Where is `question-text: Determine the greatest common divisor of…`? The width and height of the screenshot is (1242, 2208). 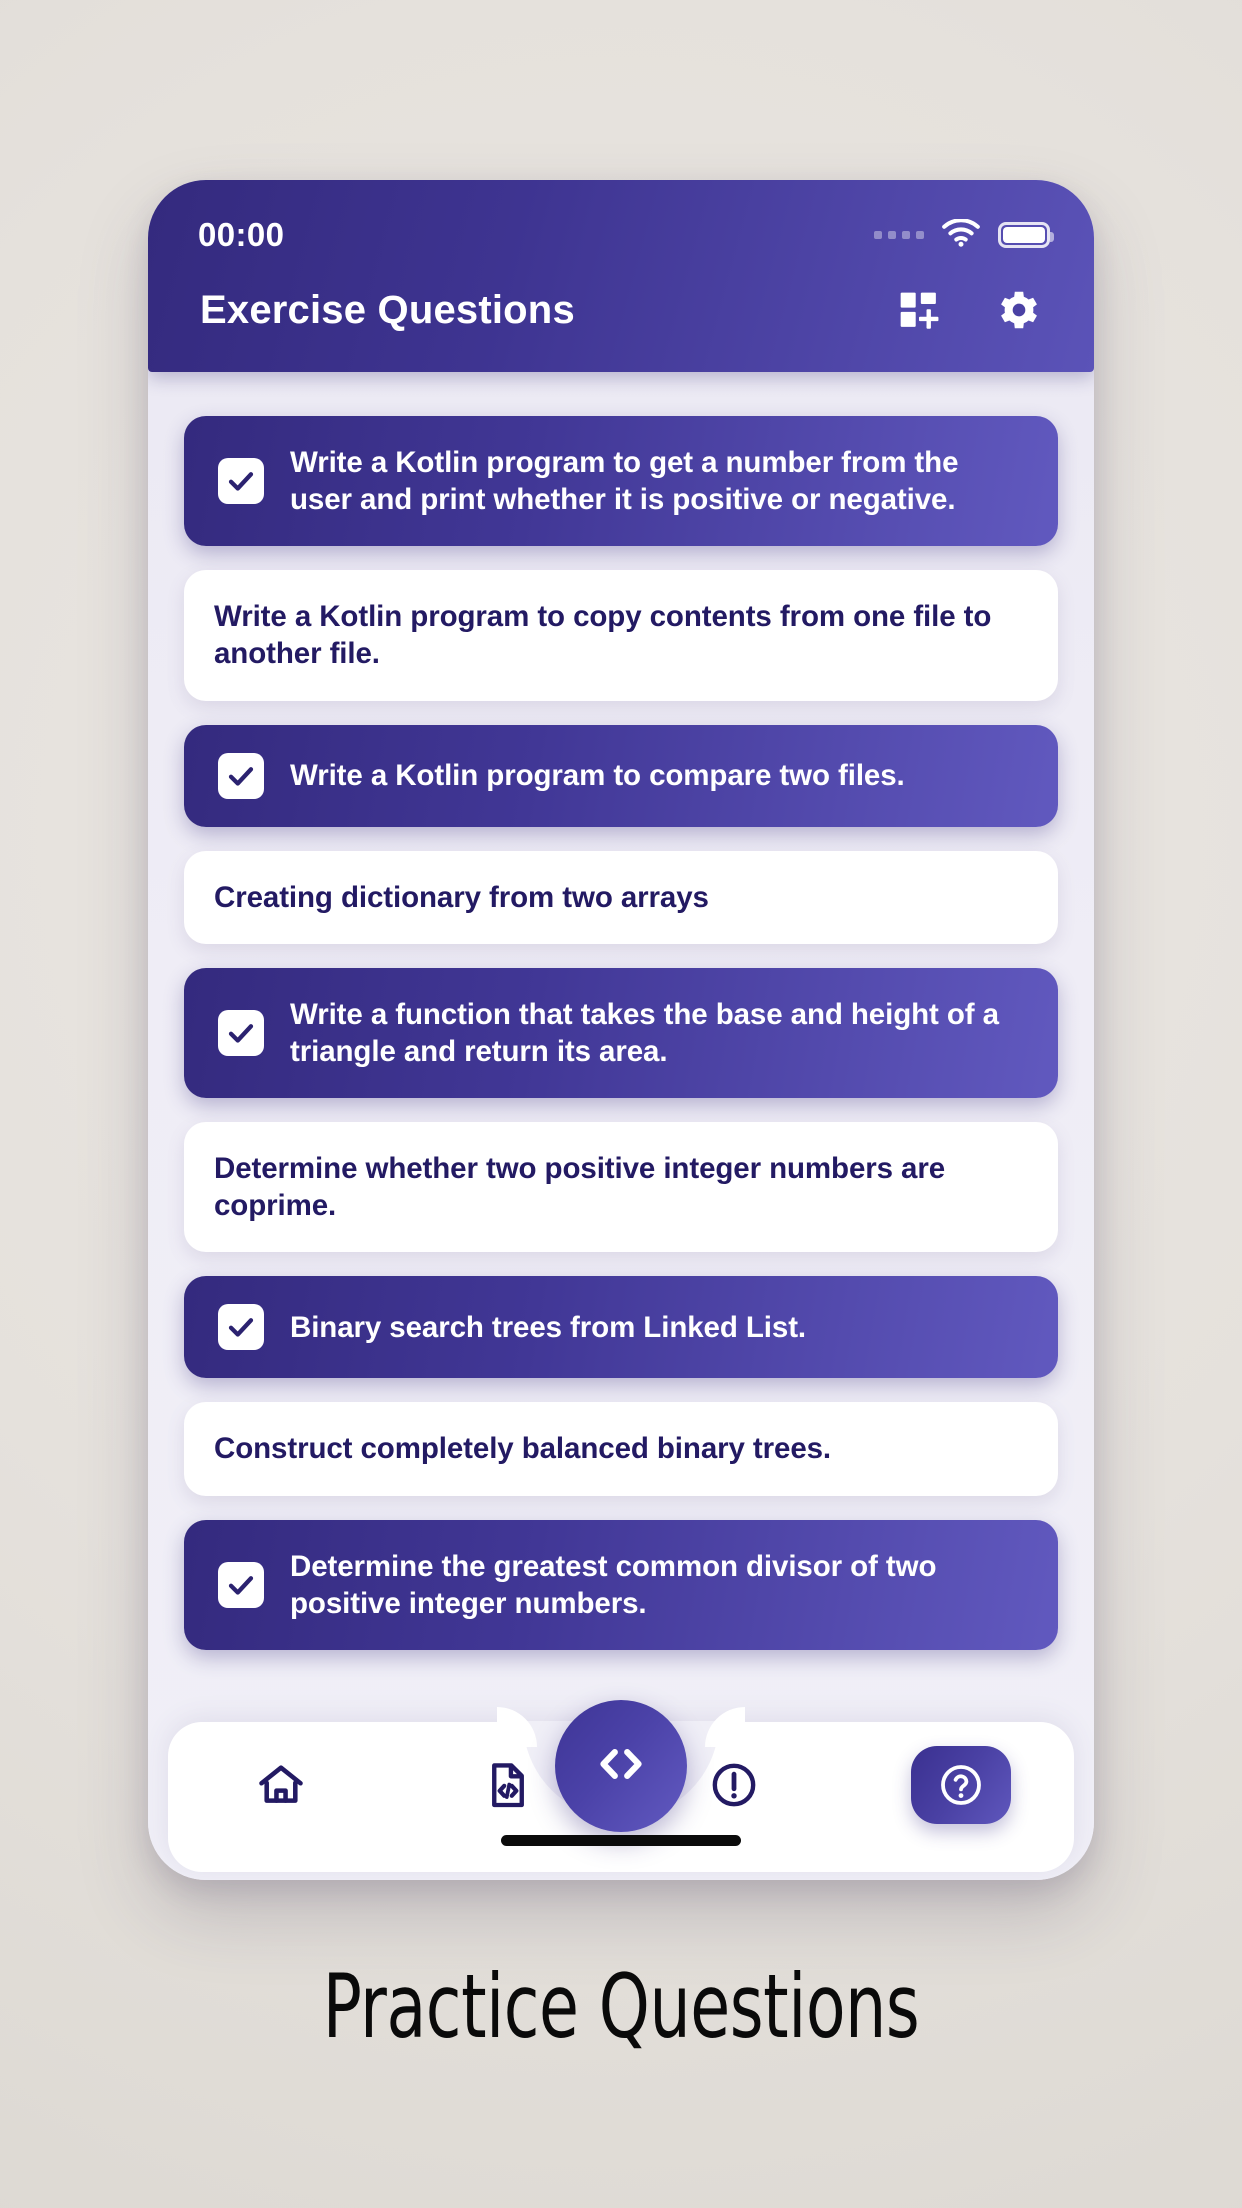
question-text: Determine the greatest common divisor of… is located at coordinates (613, 1584).